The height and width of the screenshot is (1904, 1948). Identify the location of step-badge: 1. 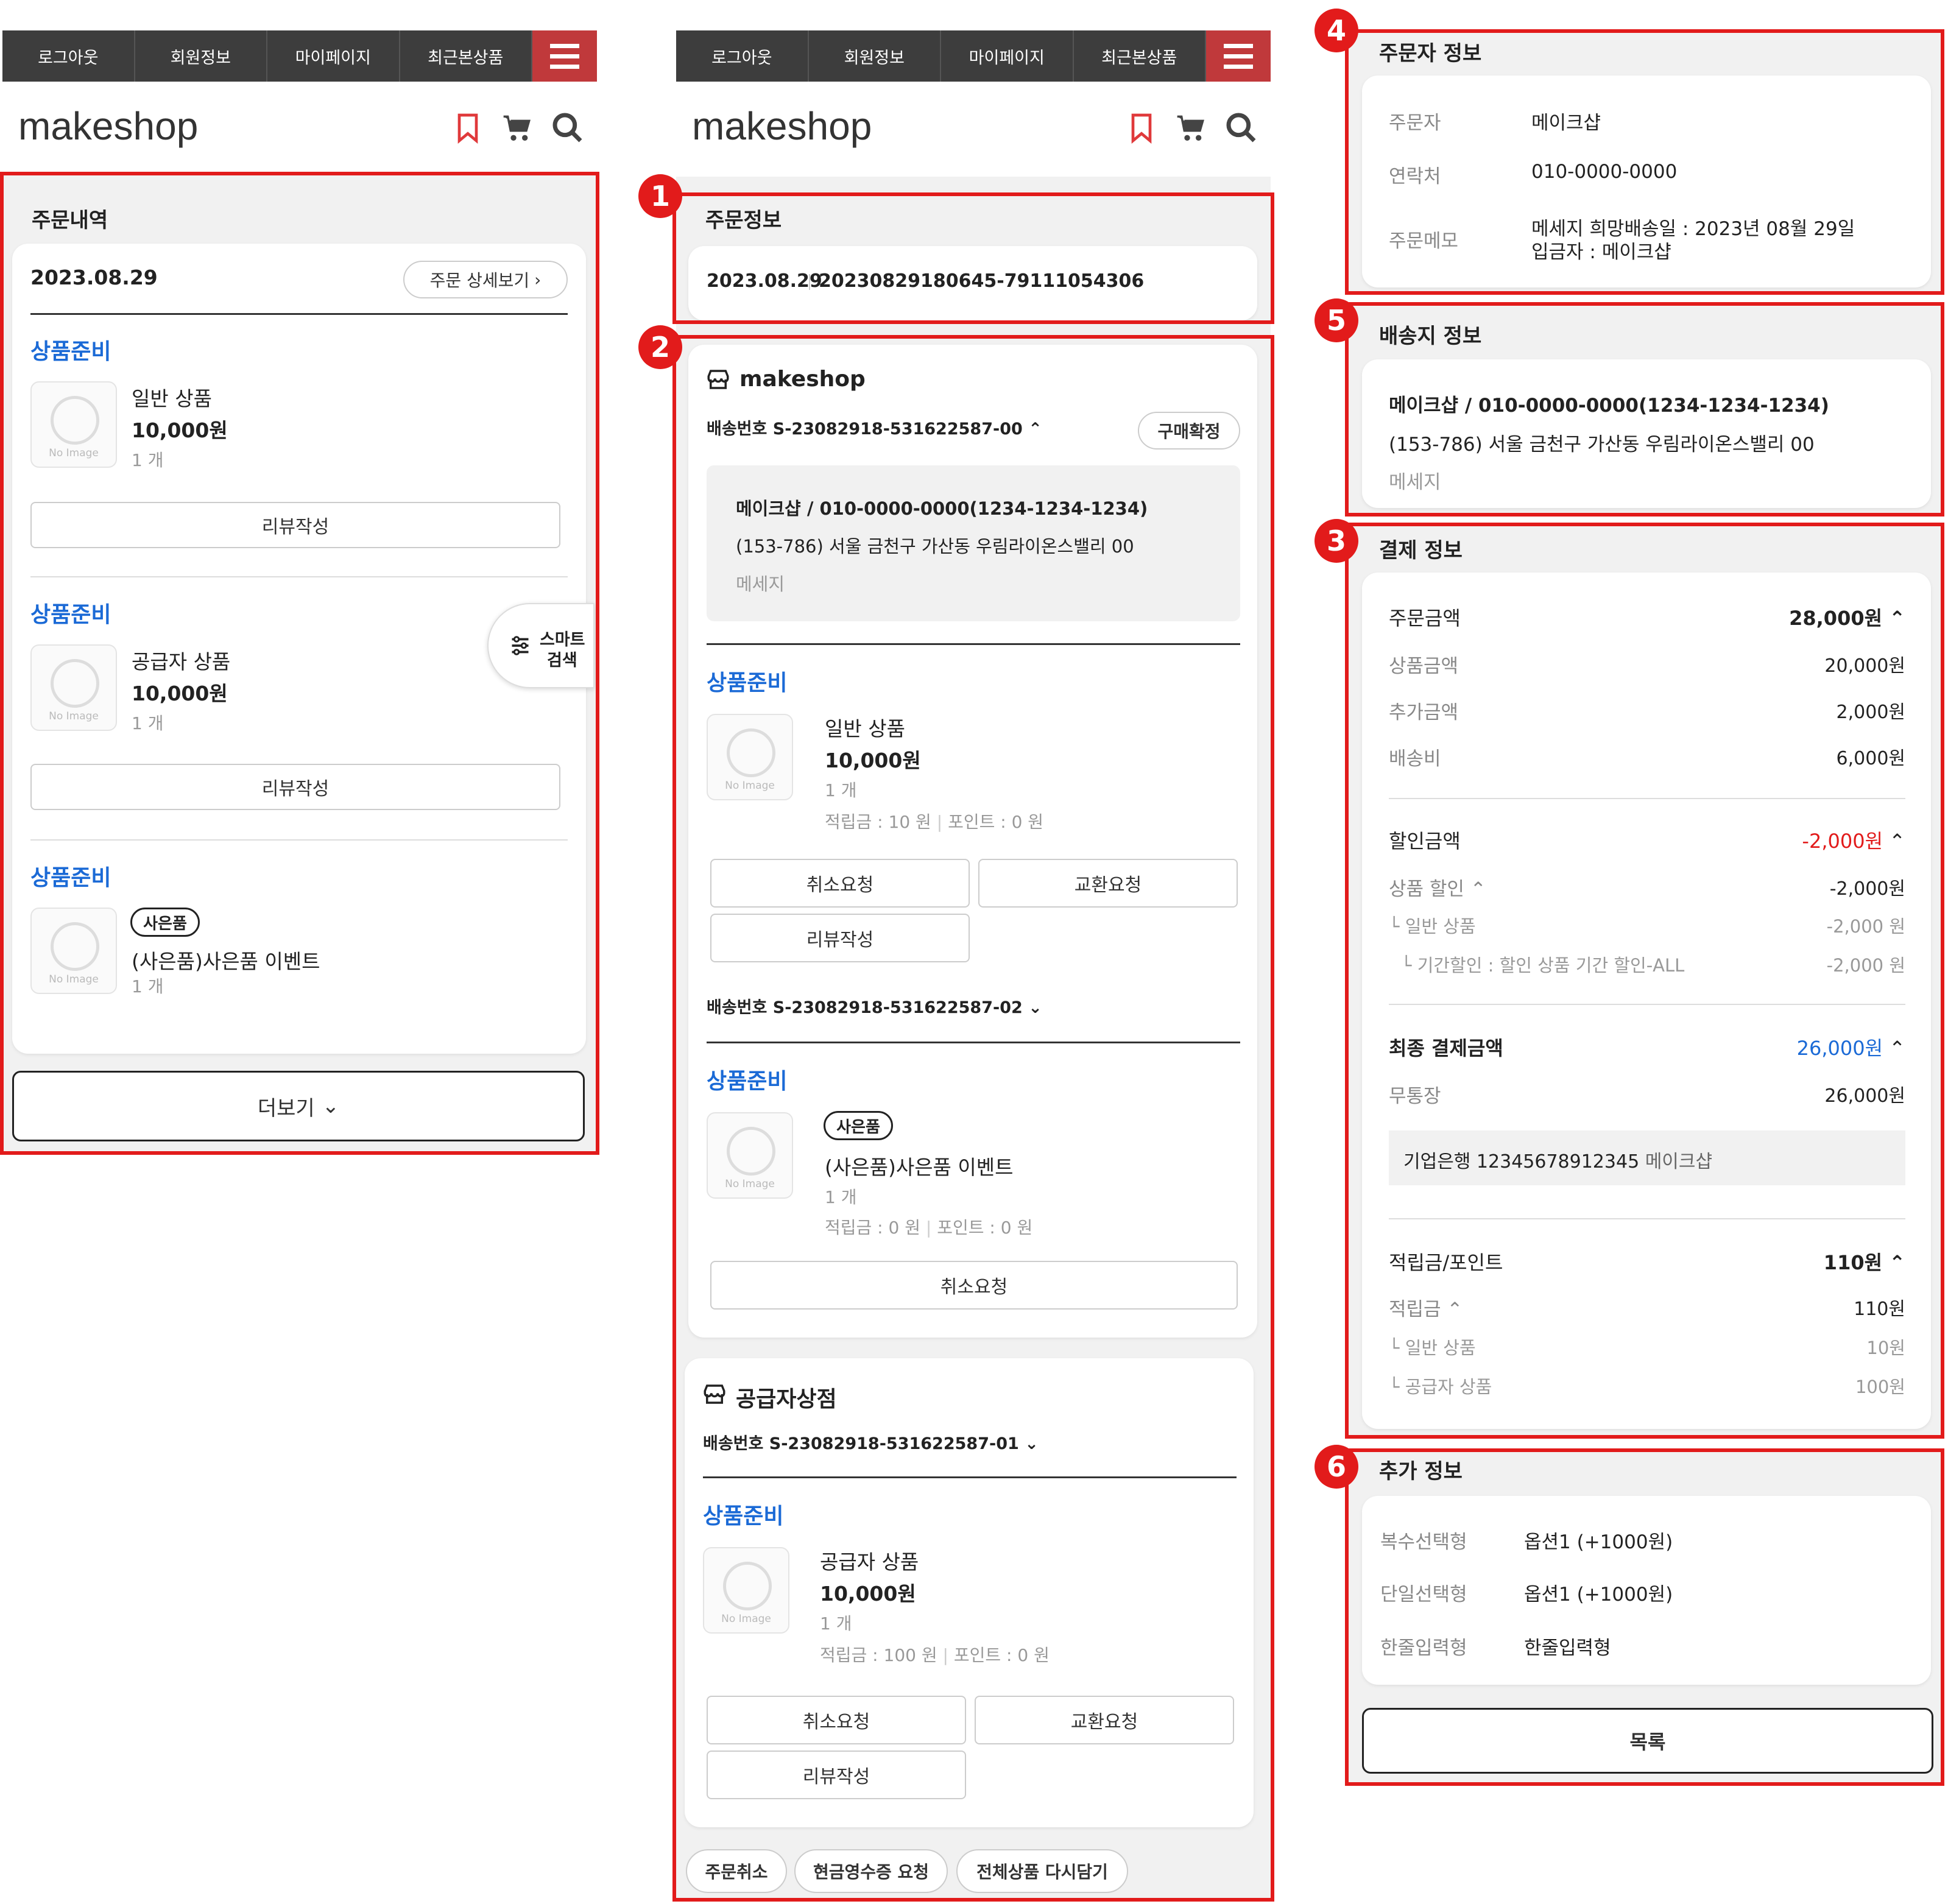
(660, 196).